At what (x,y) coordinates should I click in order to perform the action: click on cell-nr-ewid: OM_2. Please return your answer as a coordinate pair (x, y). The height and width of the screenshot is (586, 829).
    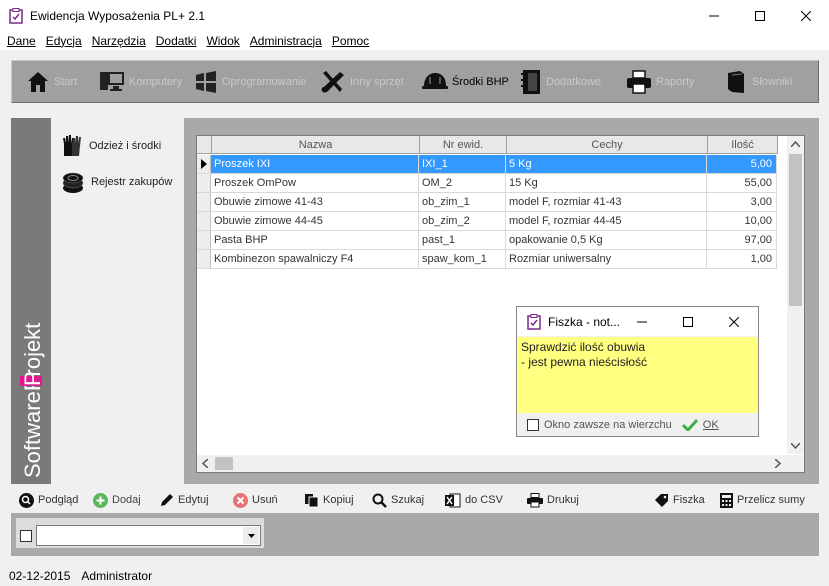
    Looking at the image, I should click on (462, 183).